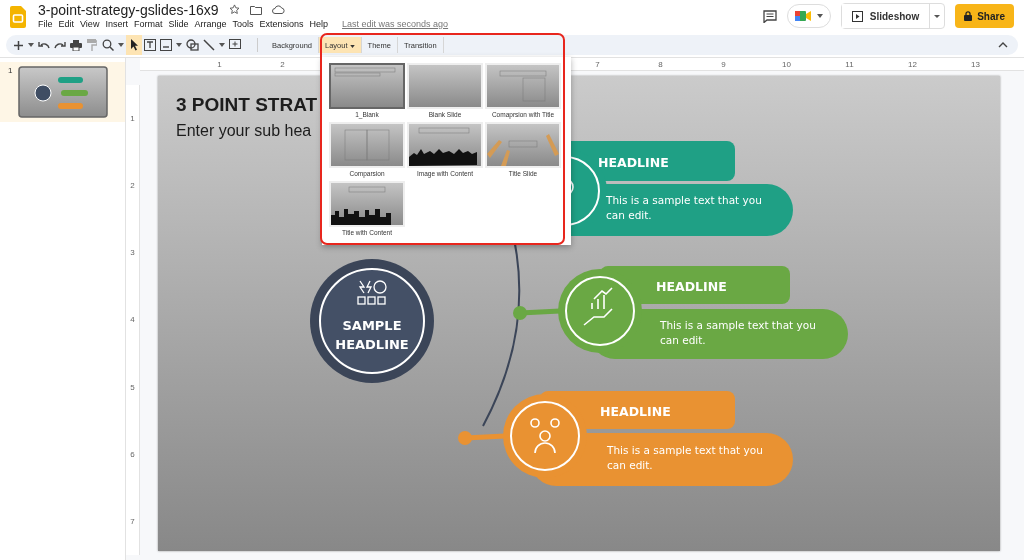  What do you see at coordinates (523, 145) in the screenshot?
I see `hands-layout-thumbnail` at bounding box center [523, 145].